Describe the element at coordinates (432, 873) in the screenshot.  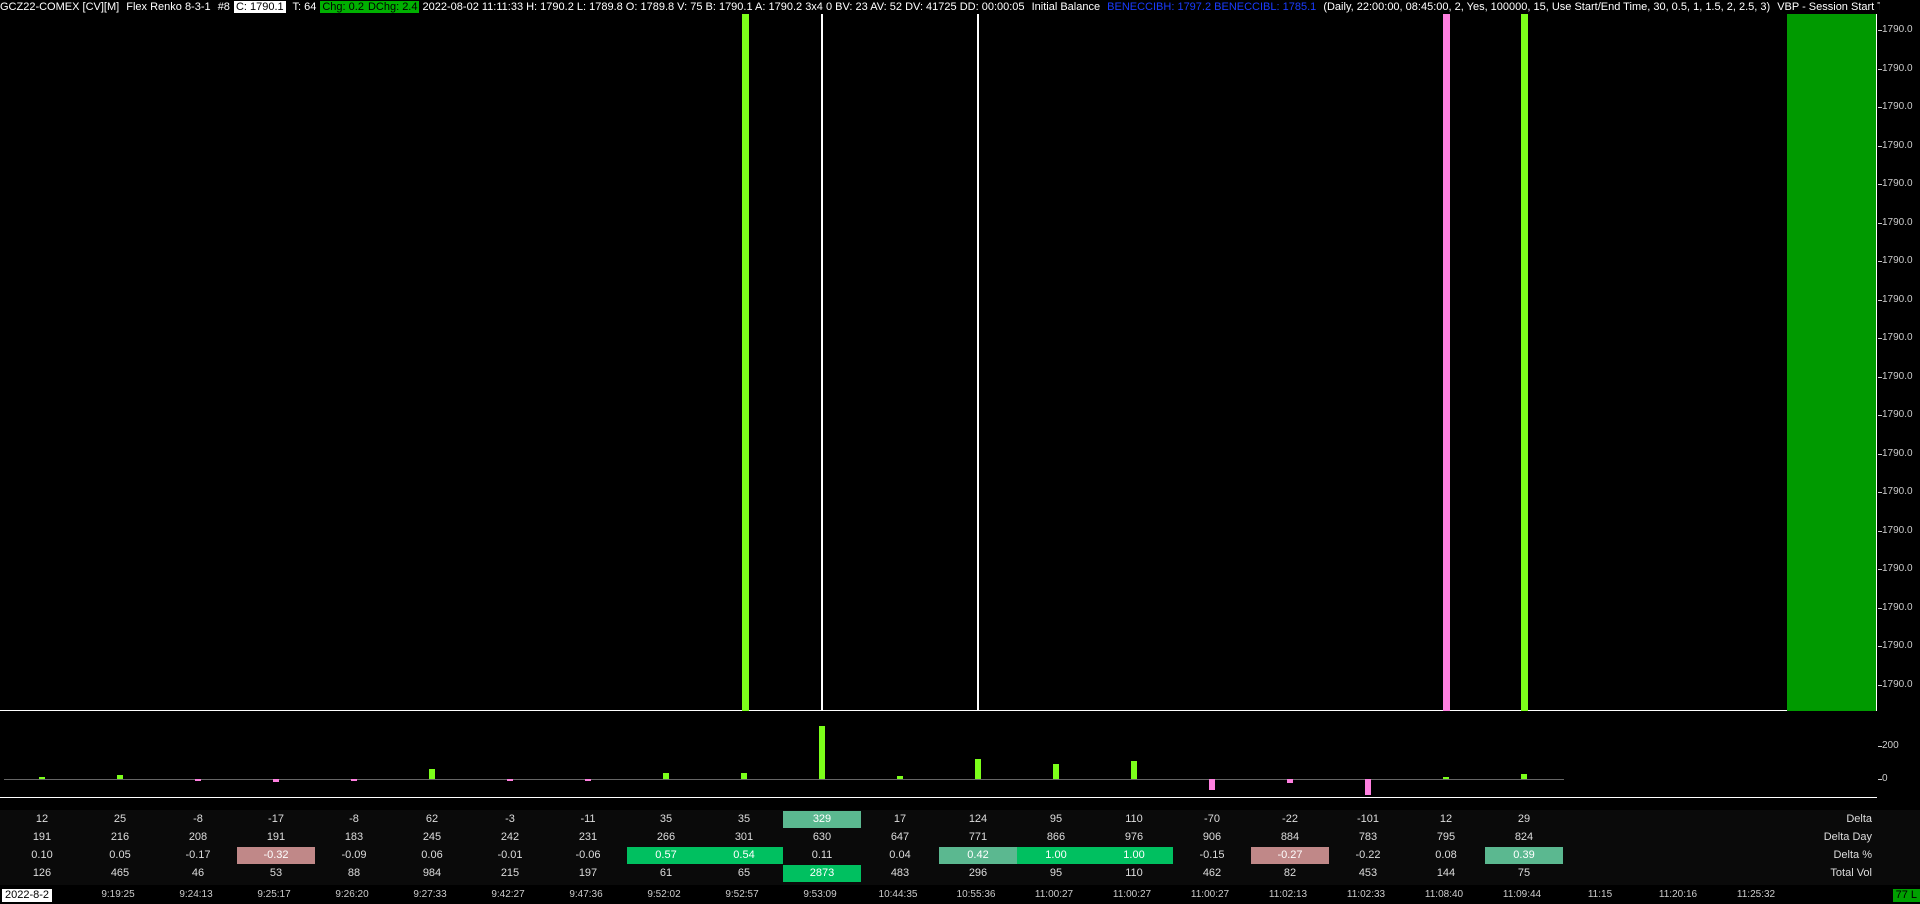
I see `table-cell-total-vol: 984` at that location.